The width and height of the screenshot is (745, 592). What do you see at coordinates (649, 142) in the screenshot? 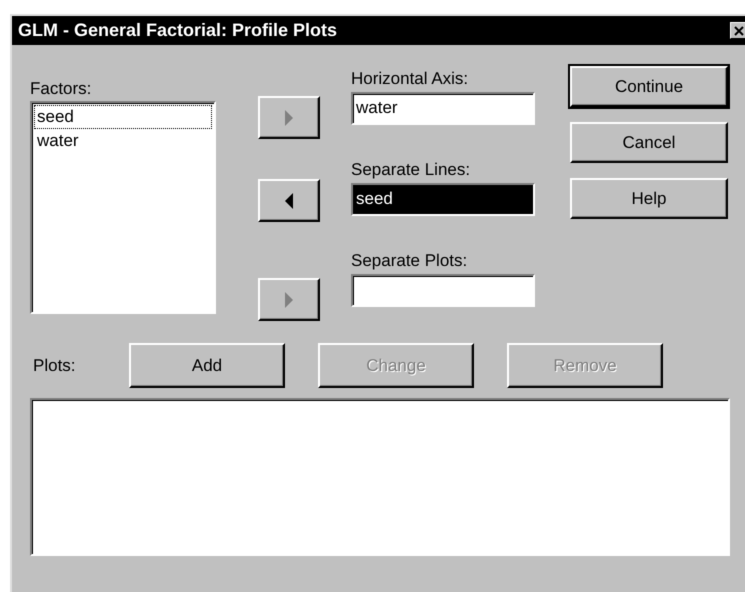
I see `dialog-button: Cancel` at bounding box center [649, 142].